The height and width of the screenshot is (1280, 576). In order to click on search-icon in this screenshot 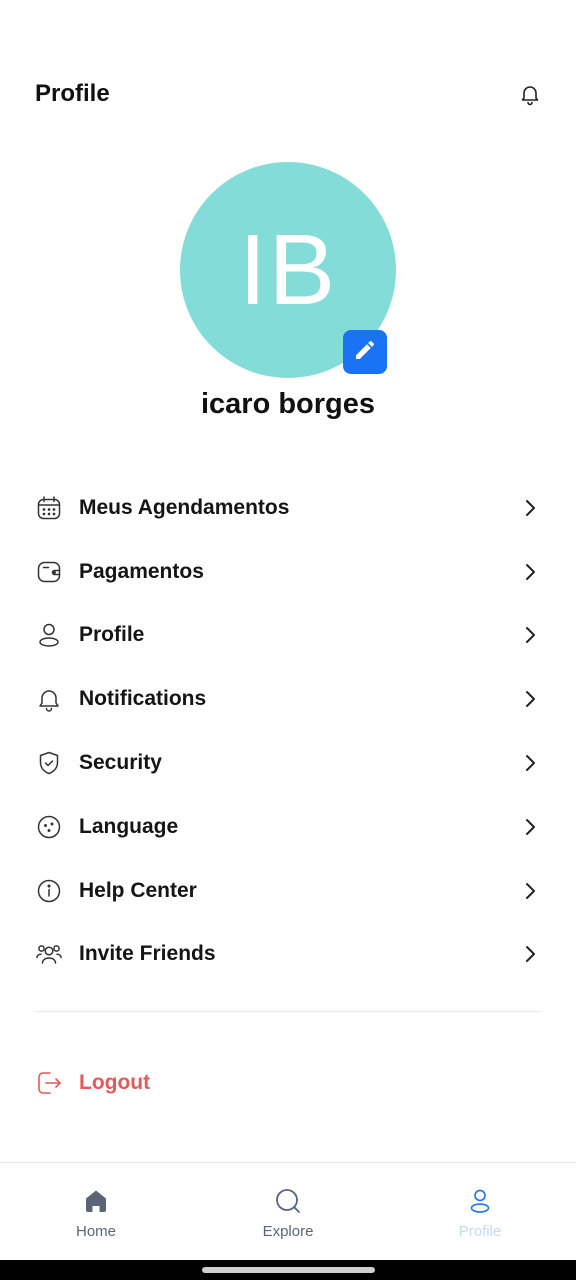, I will do `click(288, 1201)`.